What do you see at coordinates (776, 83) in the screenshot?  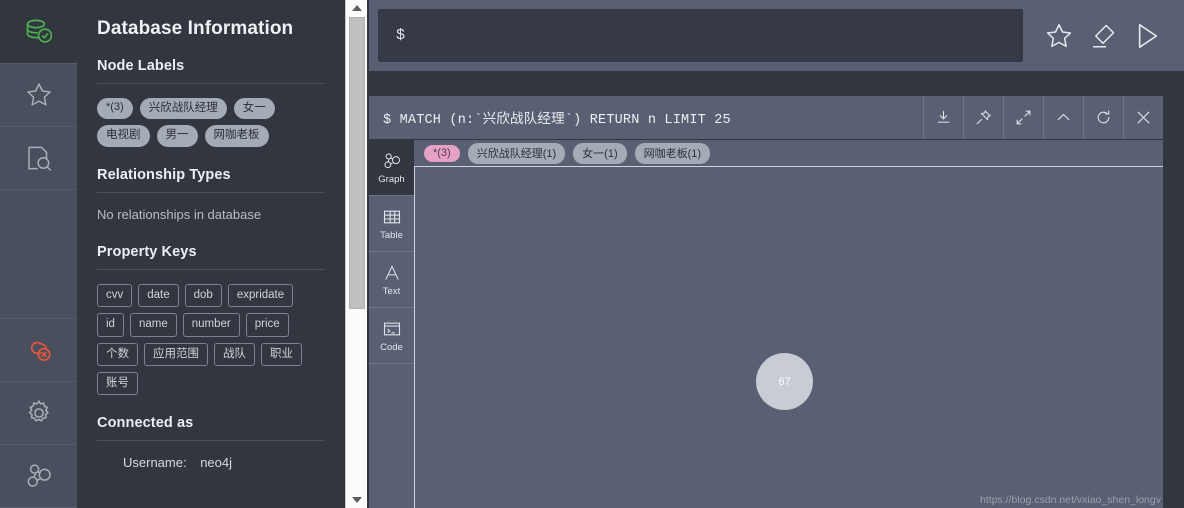 I see `editor-frame-gap` at bounding box center [776, 83].